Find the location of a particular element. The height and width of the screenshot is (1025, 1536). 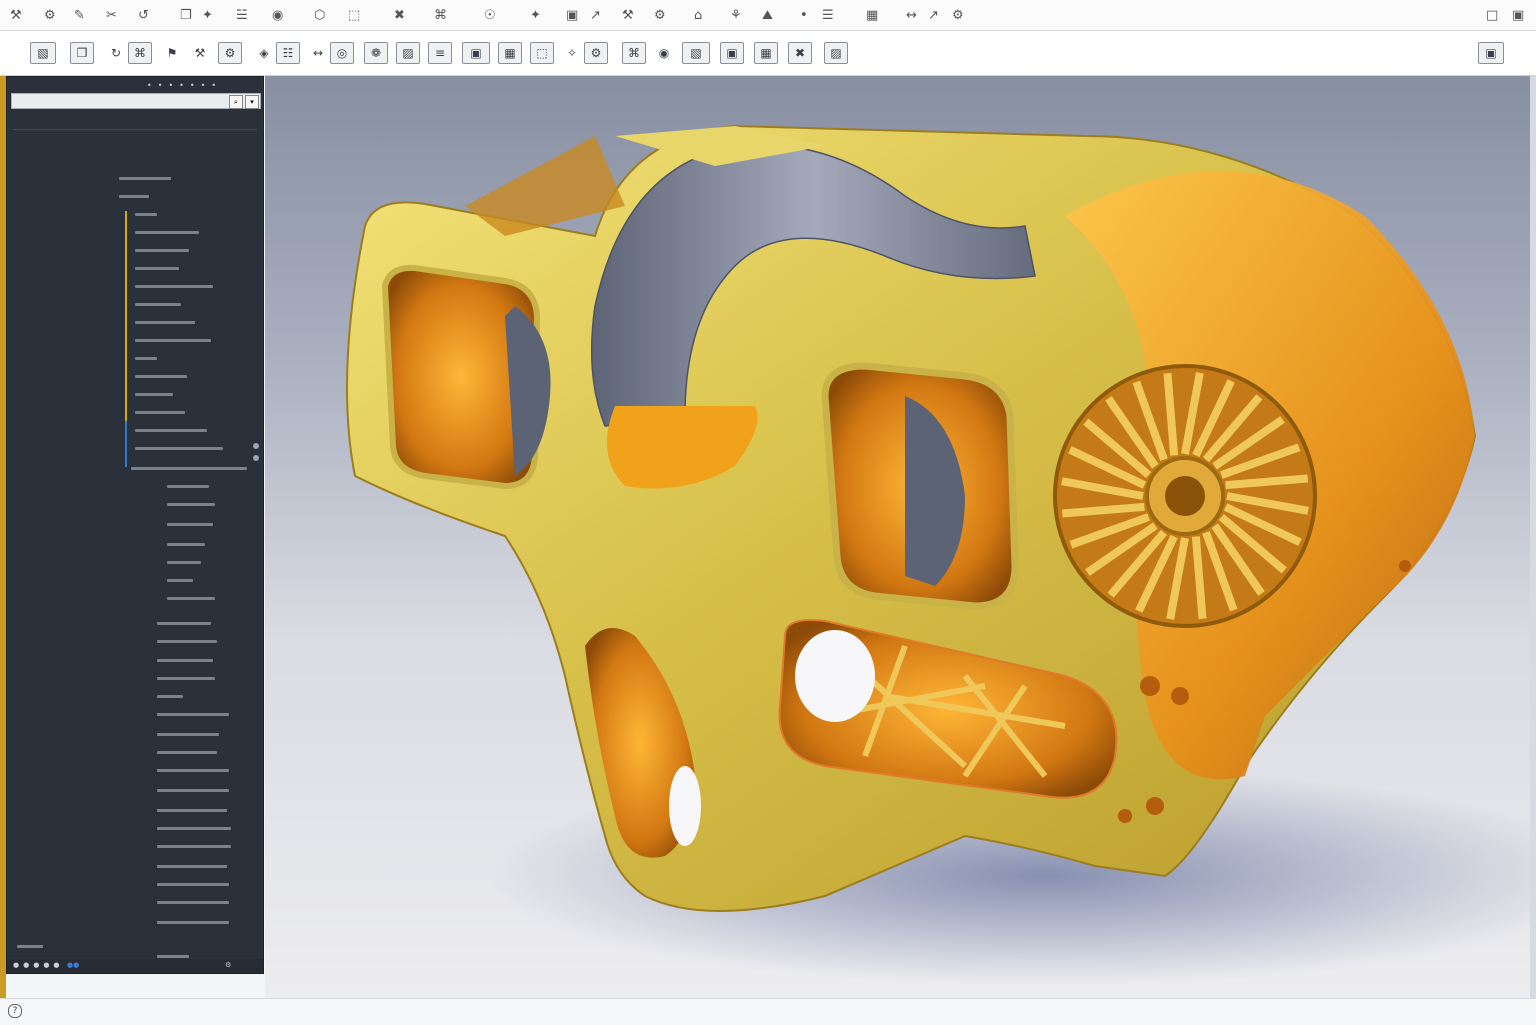

shell-icon: ◈ is located at coordinates (264, 53).